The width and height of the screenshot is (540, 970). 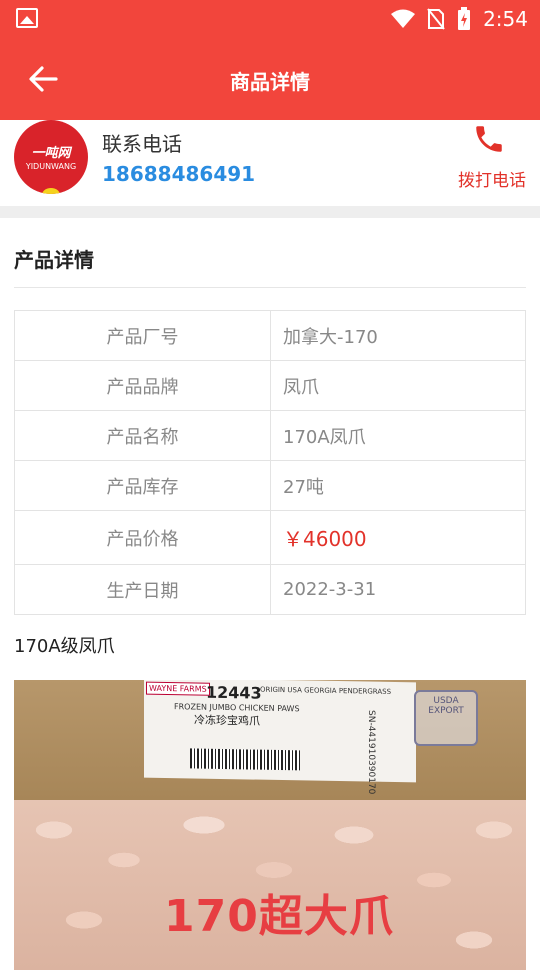 What do you see at coordinates (142, 485) in the screenshot?
I see `detail-key: 产品库存` at bounding box center [142, 485].